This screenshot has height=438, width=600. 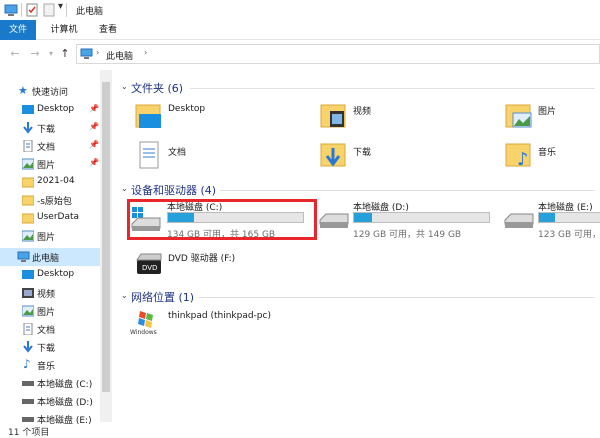 I want to click on sidebar-item-downloads: 下载, so click(x=50, y=347).